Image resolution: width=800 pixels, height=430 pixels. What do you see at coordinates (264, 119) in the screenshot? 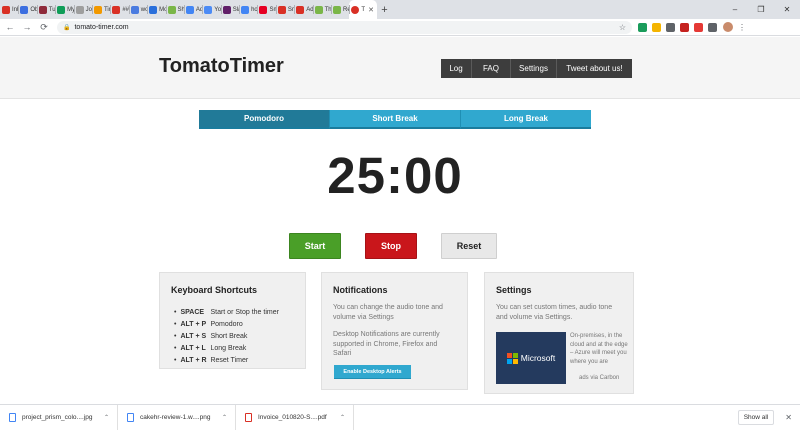
I see `tab-pomodoro: Pomodoro` at bounding box center [264, 119].